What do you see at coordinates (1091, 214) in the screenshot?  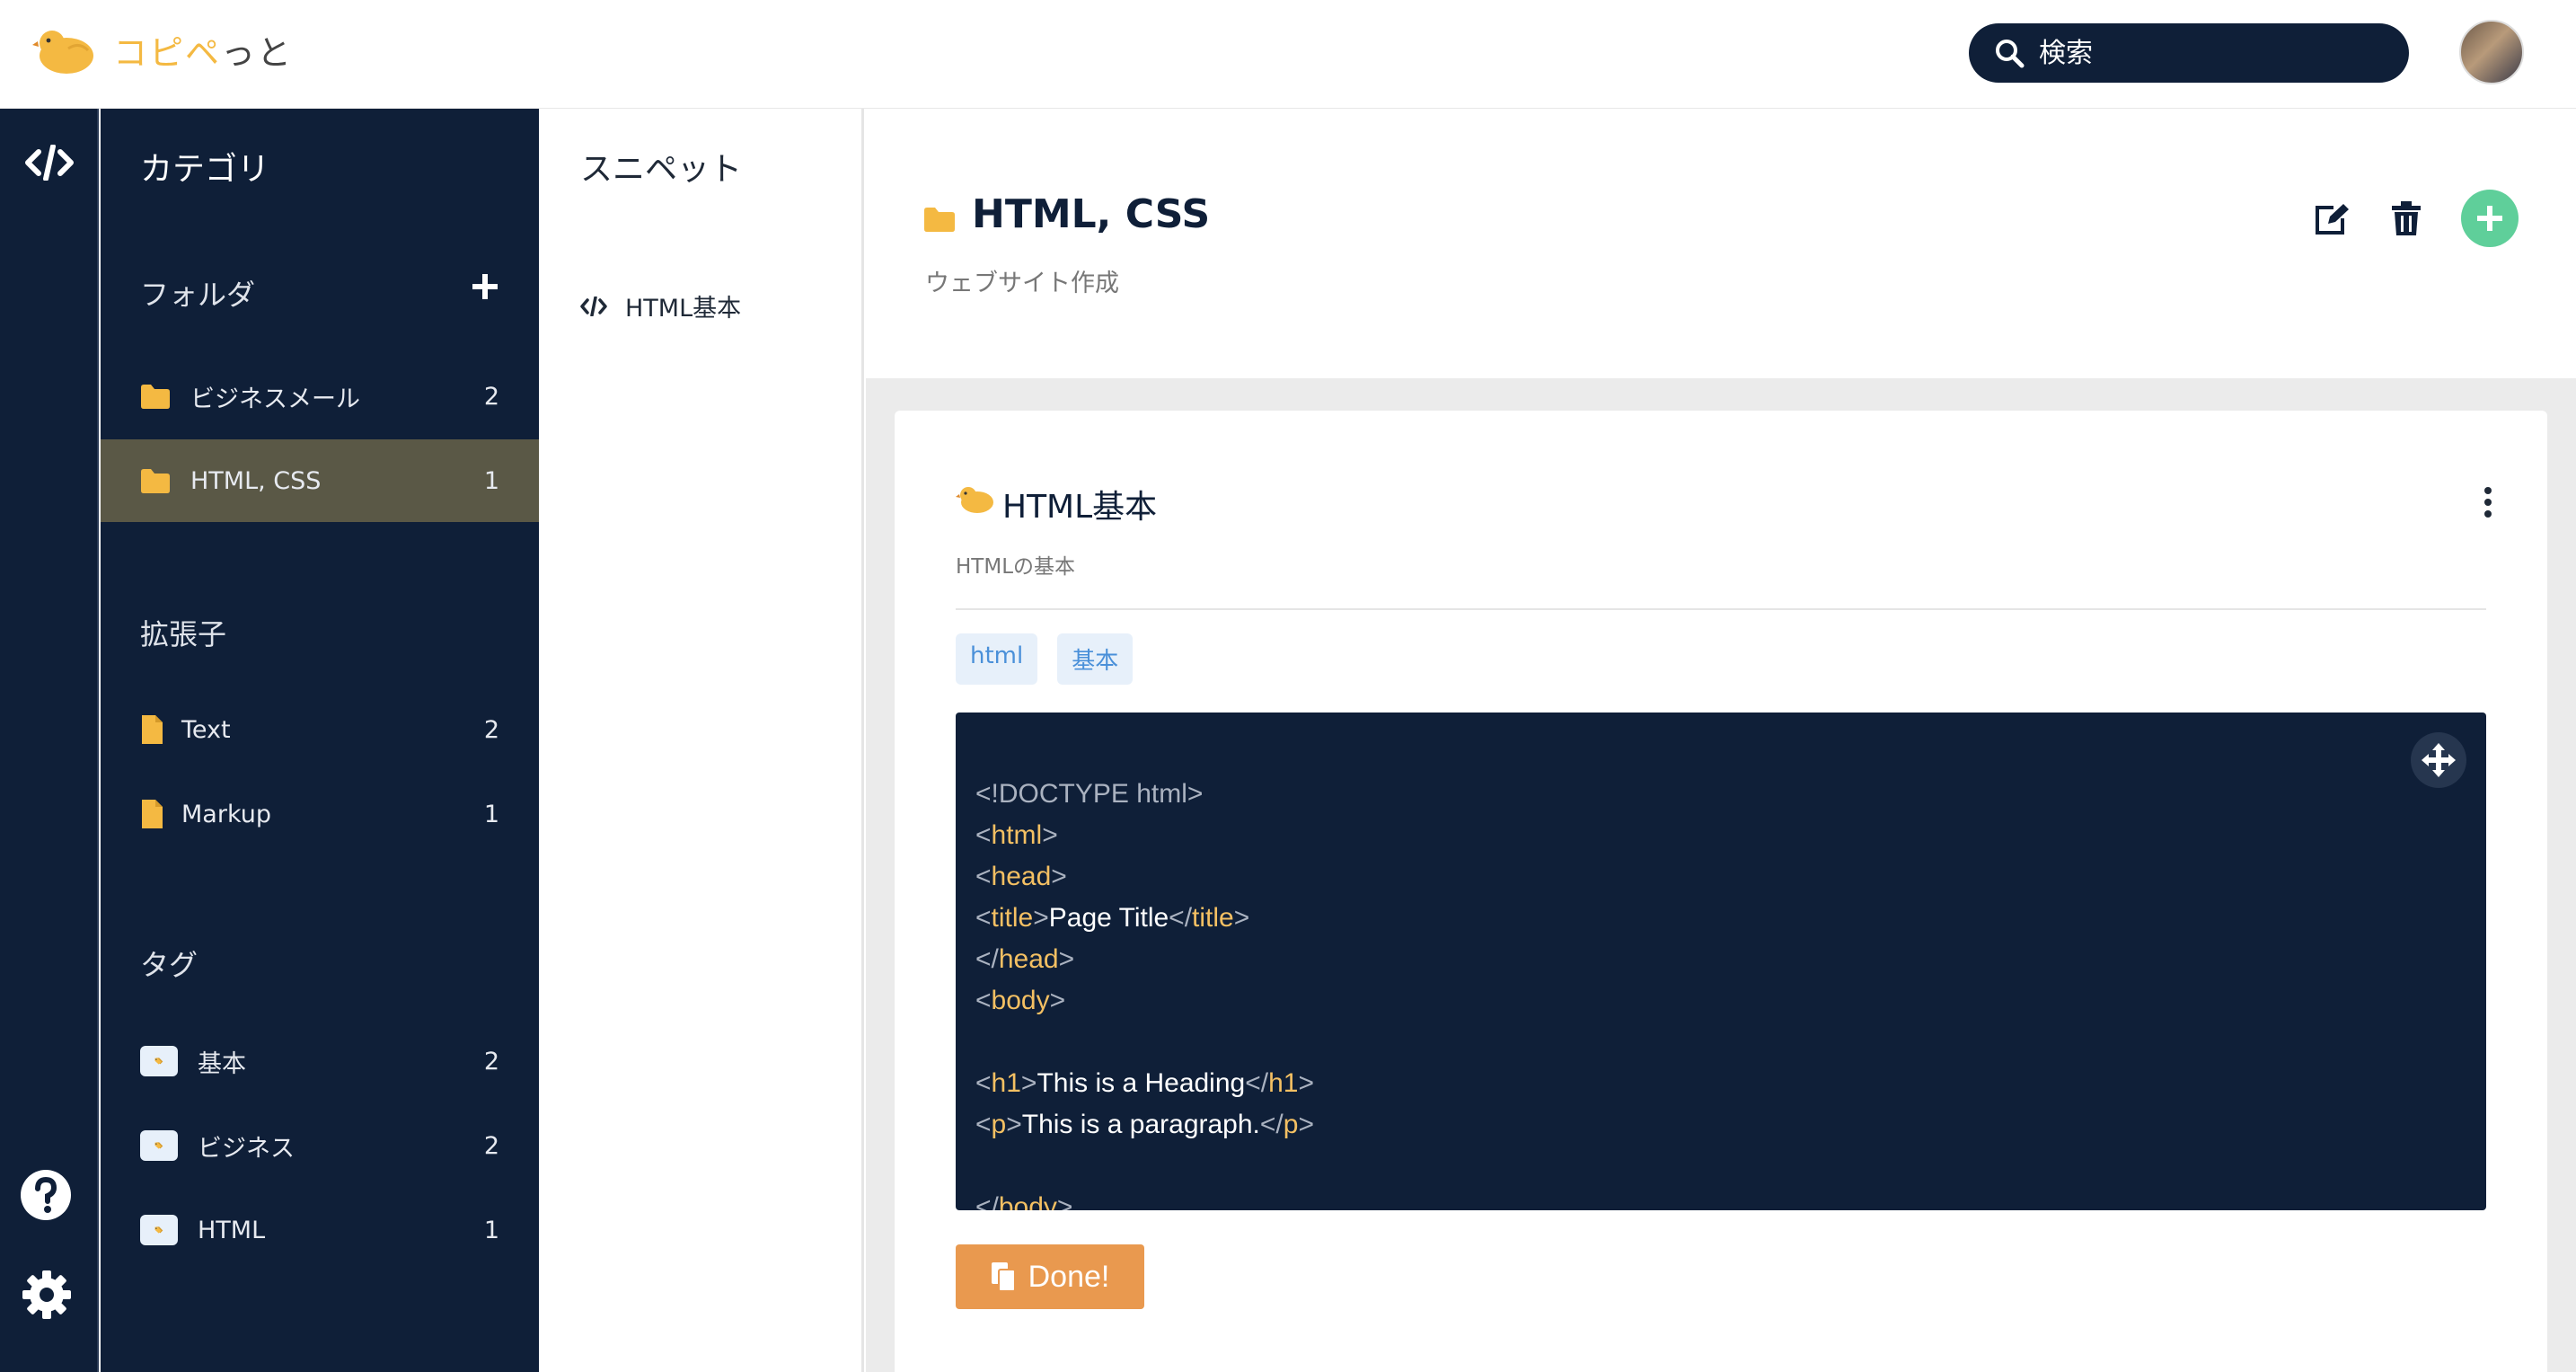 I see `folder-title: HTML, CSS` at bounding box center [1091, 214].